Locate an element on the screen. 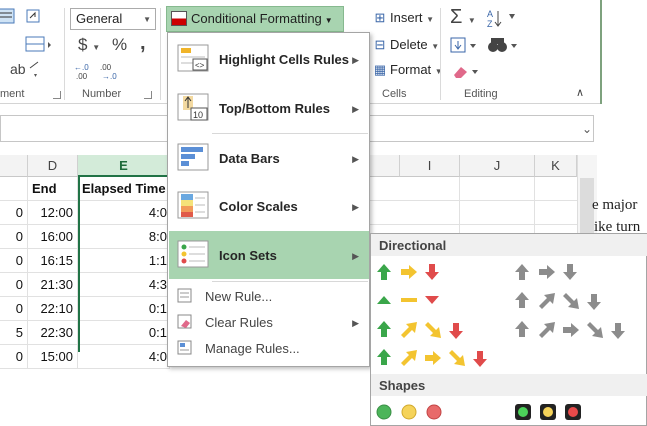 This screenshot has height=426, width=647. icon-set-4-arrows-colored is located at coordinates (427, 330).